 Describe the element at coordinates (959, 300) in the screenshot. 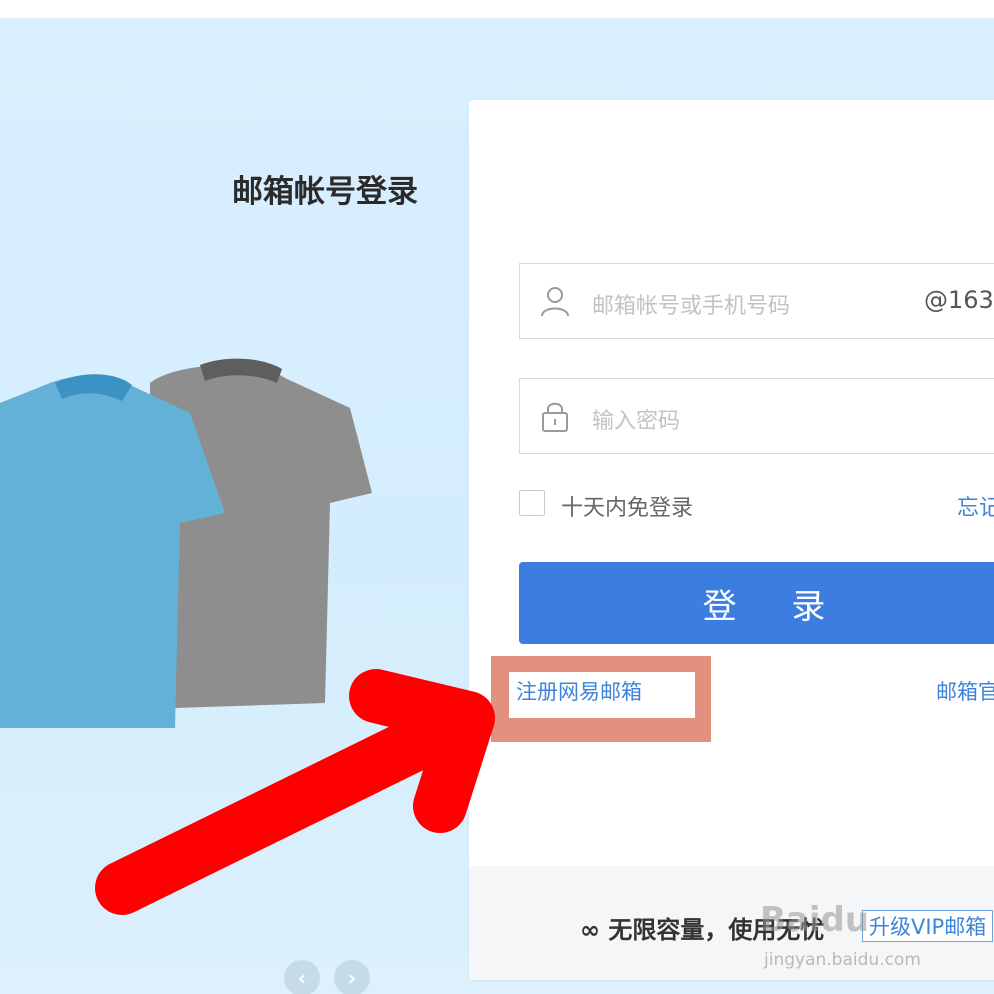

I see `domain-suffix: @163` at that location.